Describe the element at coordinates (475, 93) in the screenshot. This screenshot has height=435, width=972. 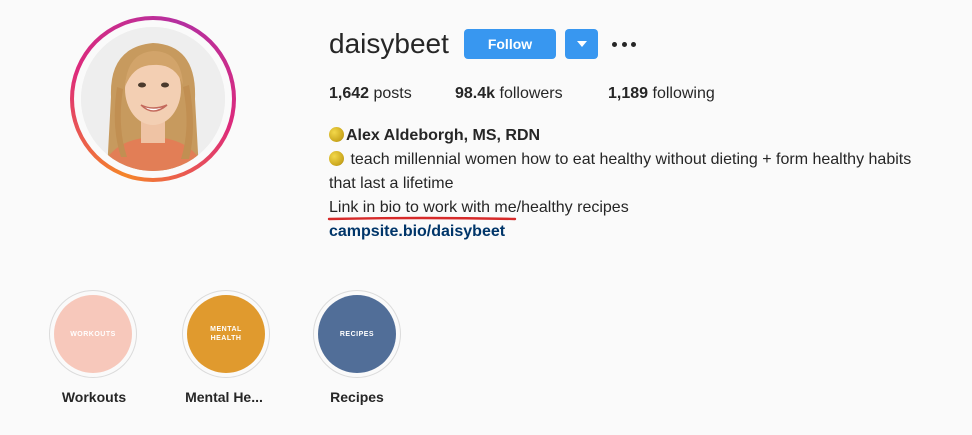
I see `followers-count: 98.4k` at that location.